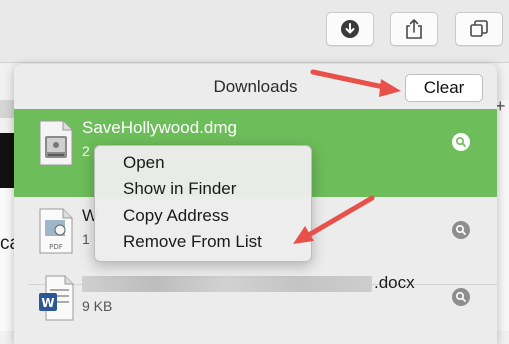 The width and height of the screenshot is (509, 344). Describe the element at coordinates (334, 219) in the screenshot. I see `arrow-to-remove-from-list` at that location.